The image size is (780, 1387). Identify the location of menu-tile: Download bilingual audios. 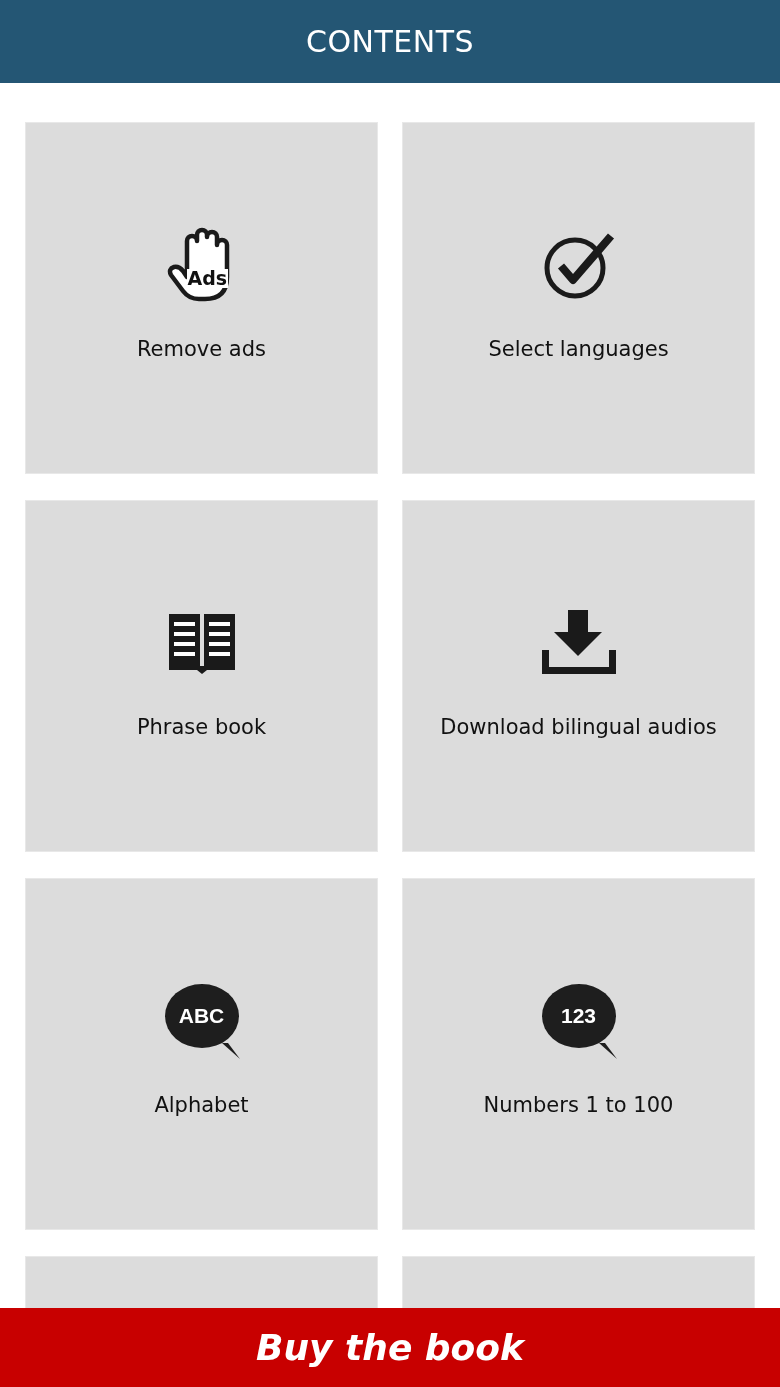
(578, 676).